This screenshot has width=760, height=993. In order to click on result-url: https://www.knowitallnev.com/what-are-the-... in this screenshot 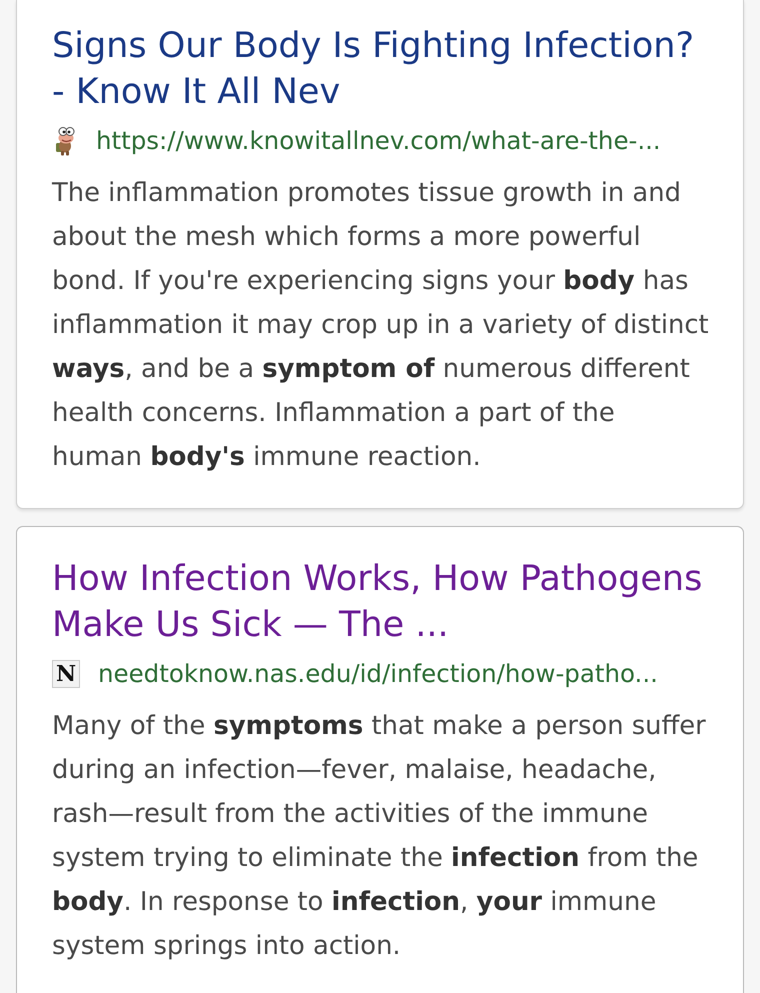, I will do `click(378, 141)`.